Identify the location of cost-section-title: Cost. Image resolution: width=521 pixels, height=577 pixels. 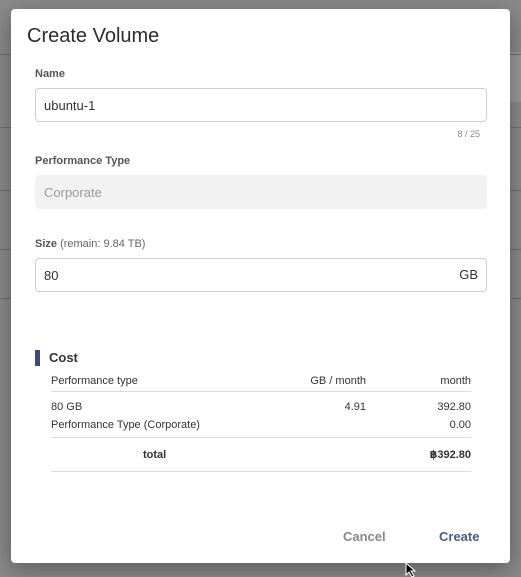
(56, 358).